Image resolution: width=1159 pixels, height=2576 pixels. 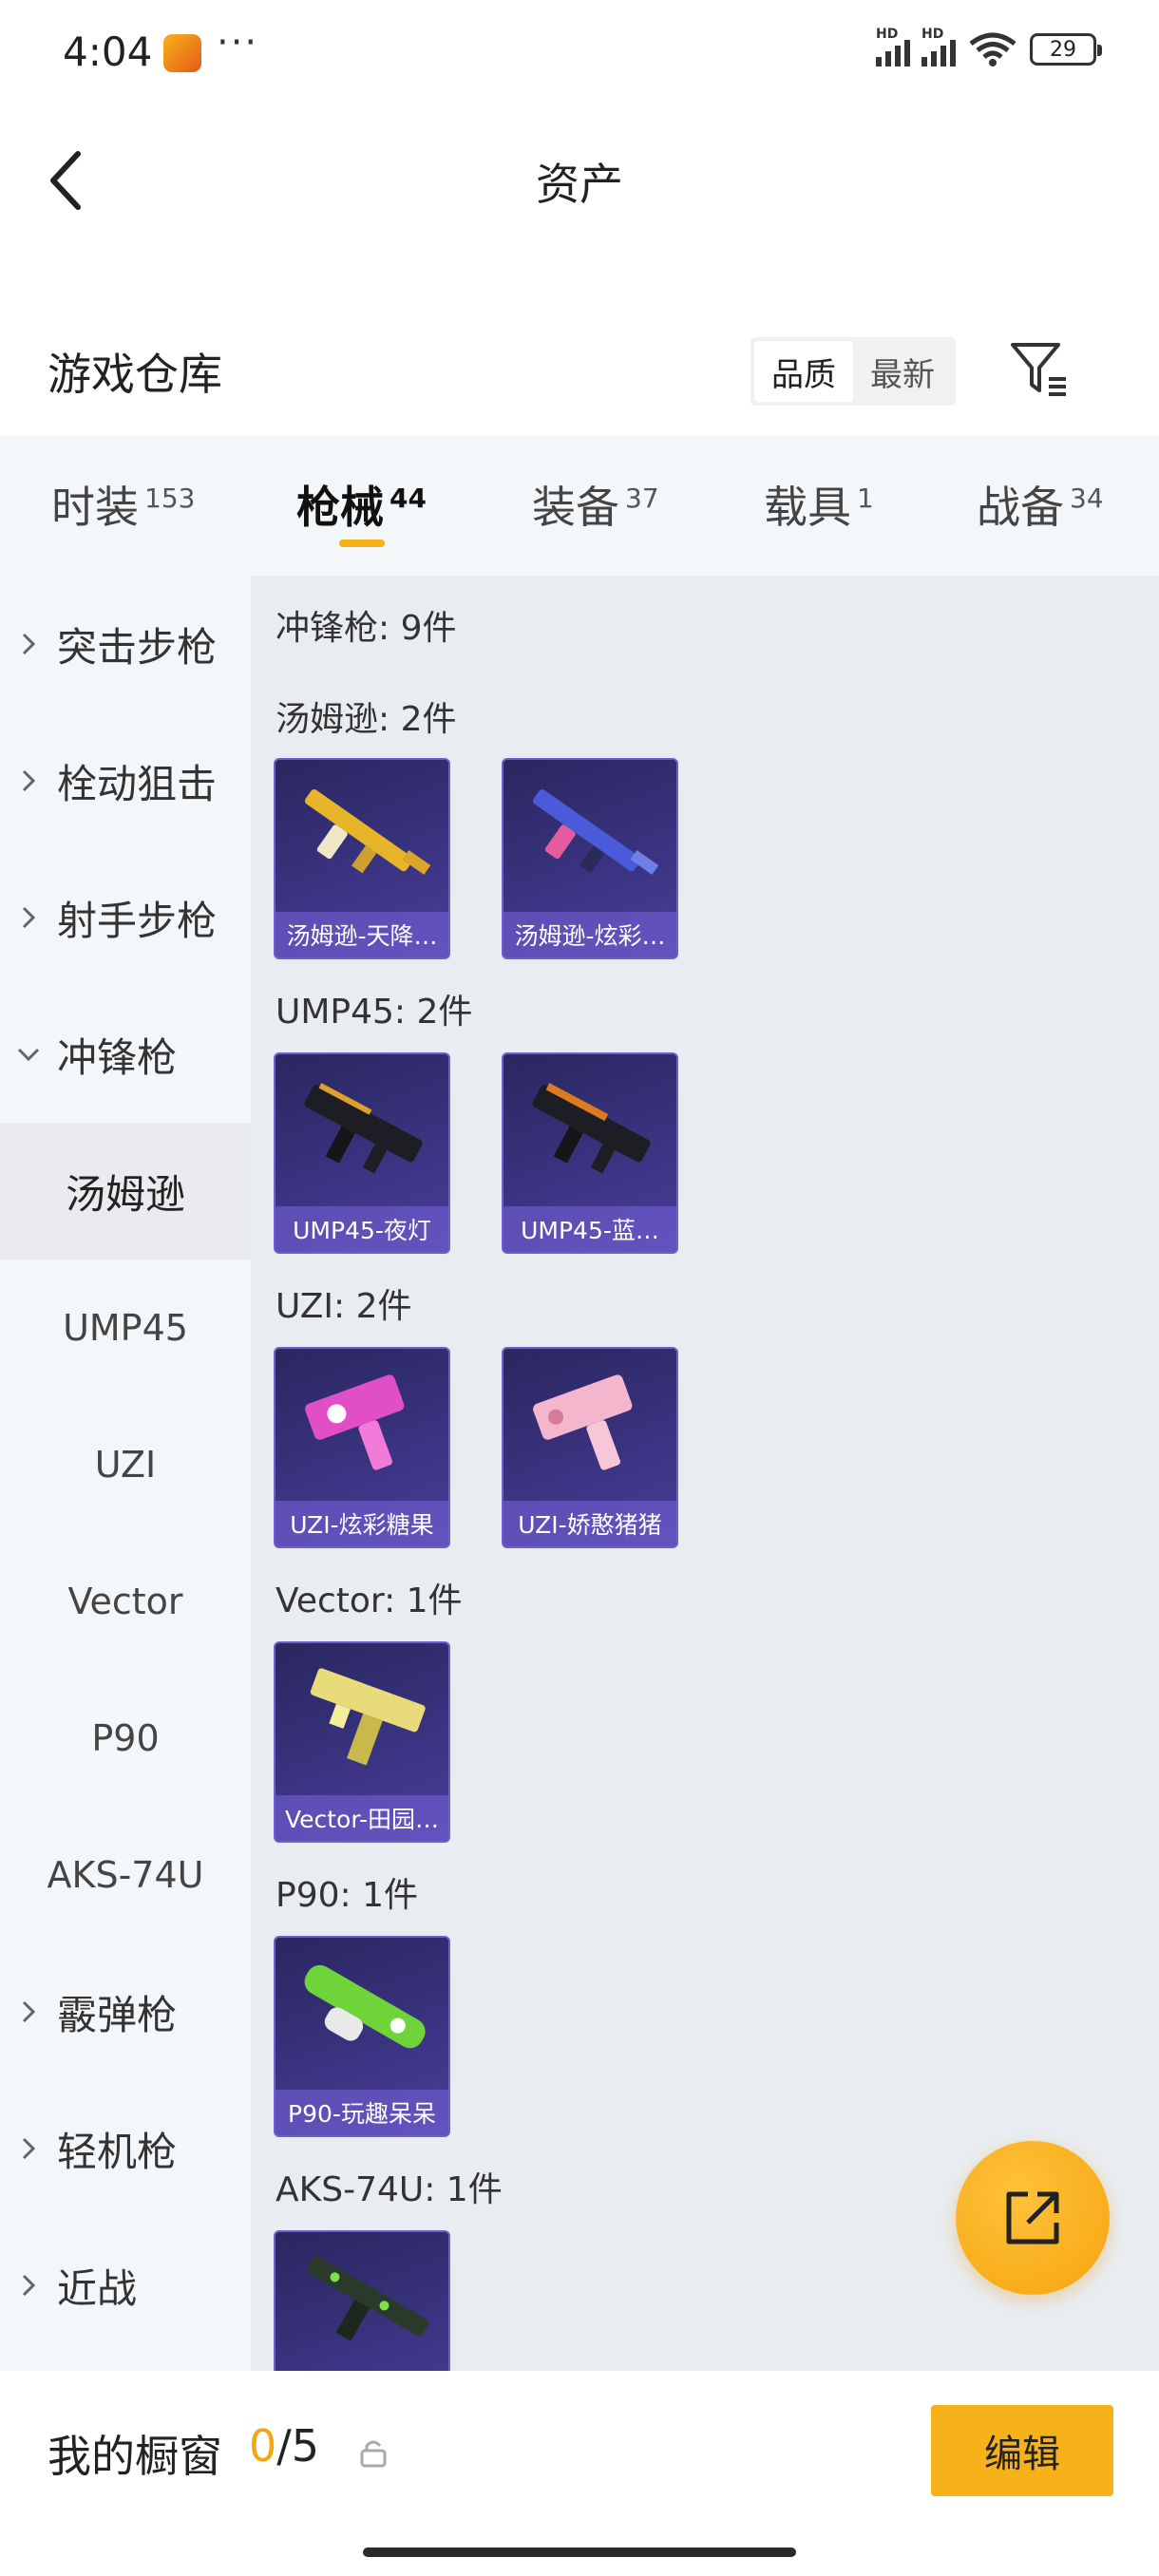 I want to click on weapon-card-name: UZI-炫彩糖果, so click(x=362, y=1523).